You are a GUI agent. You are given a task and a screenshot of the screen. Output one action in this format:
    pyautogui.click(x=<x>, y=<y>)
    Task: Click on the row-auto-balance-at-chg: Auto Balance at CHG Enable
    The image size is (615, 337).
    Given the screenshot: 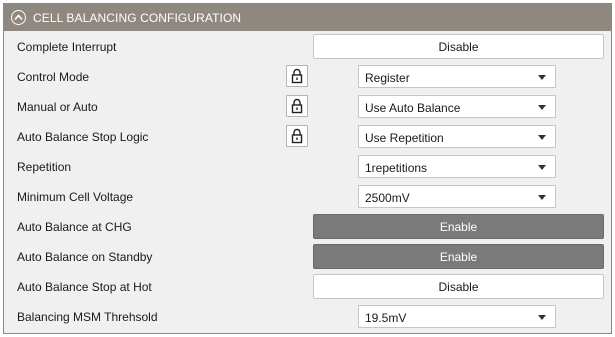 What is the action you would take?
    pyautogui.click(x=307, y=227)
    